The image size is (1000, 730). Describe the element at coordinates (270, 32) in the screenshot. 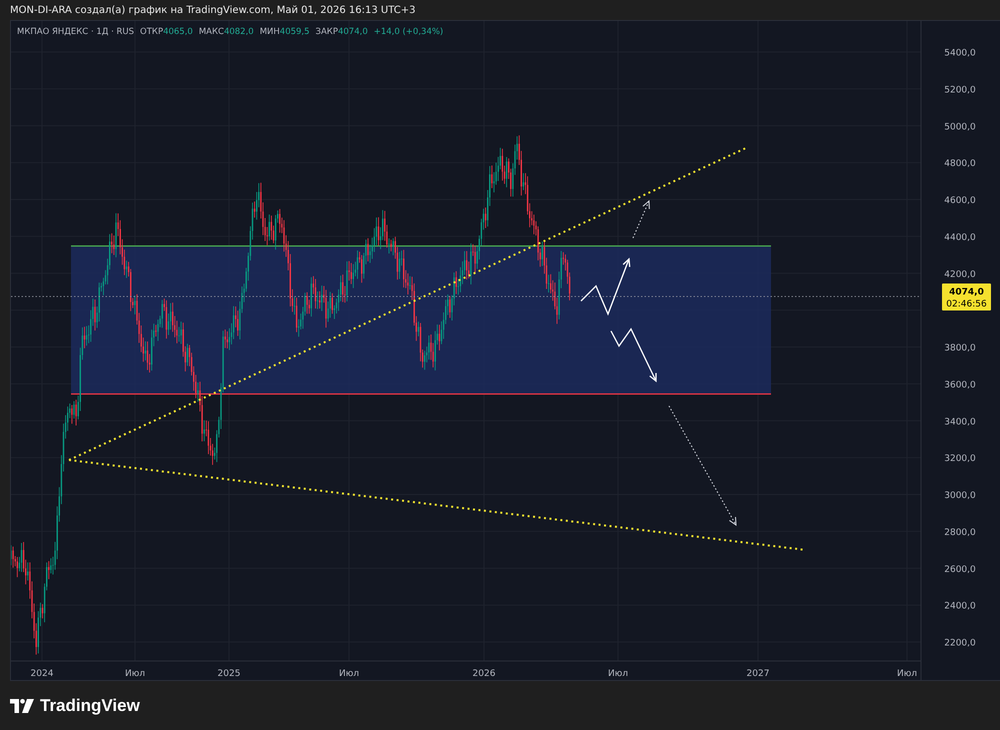

I see `legend-label: МИН` at that location.